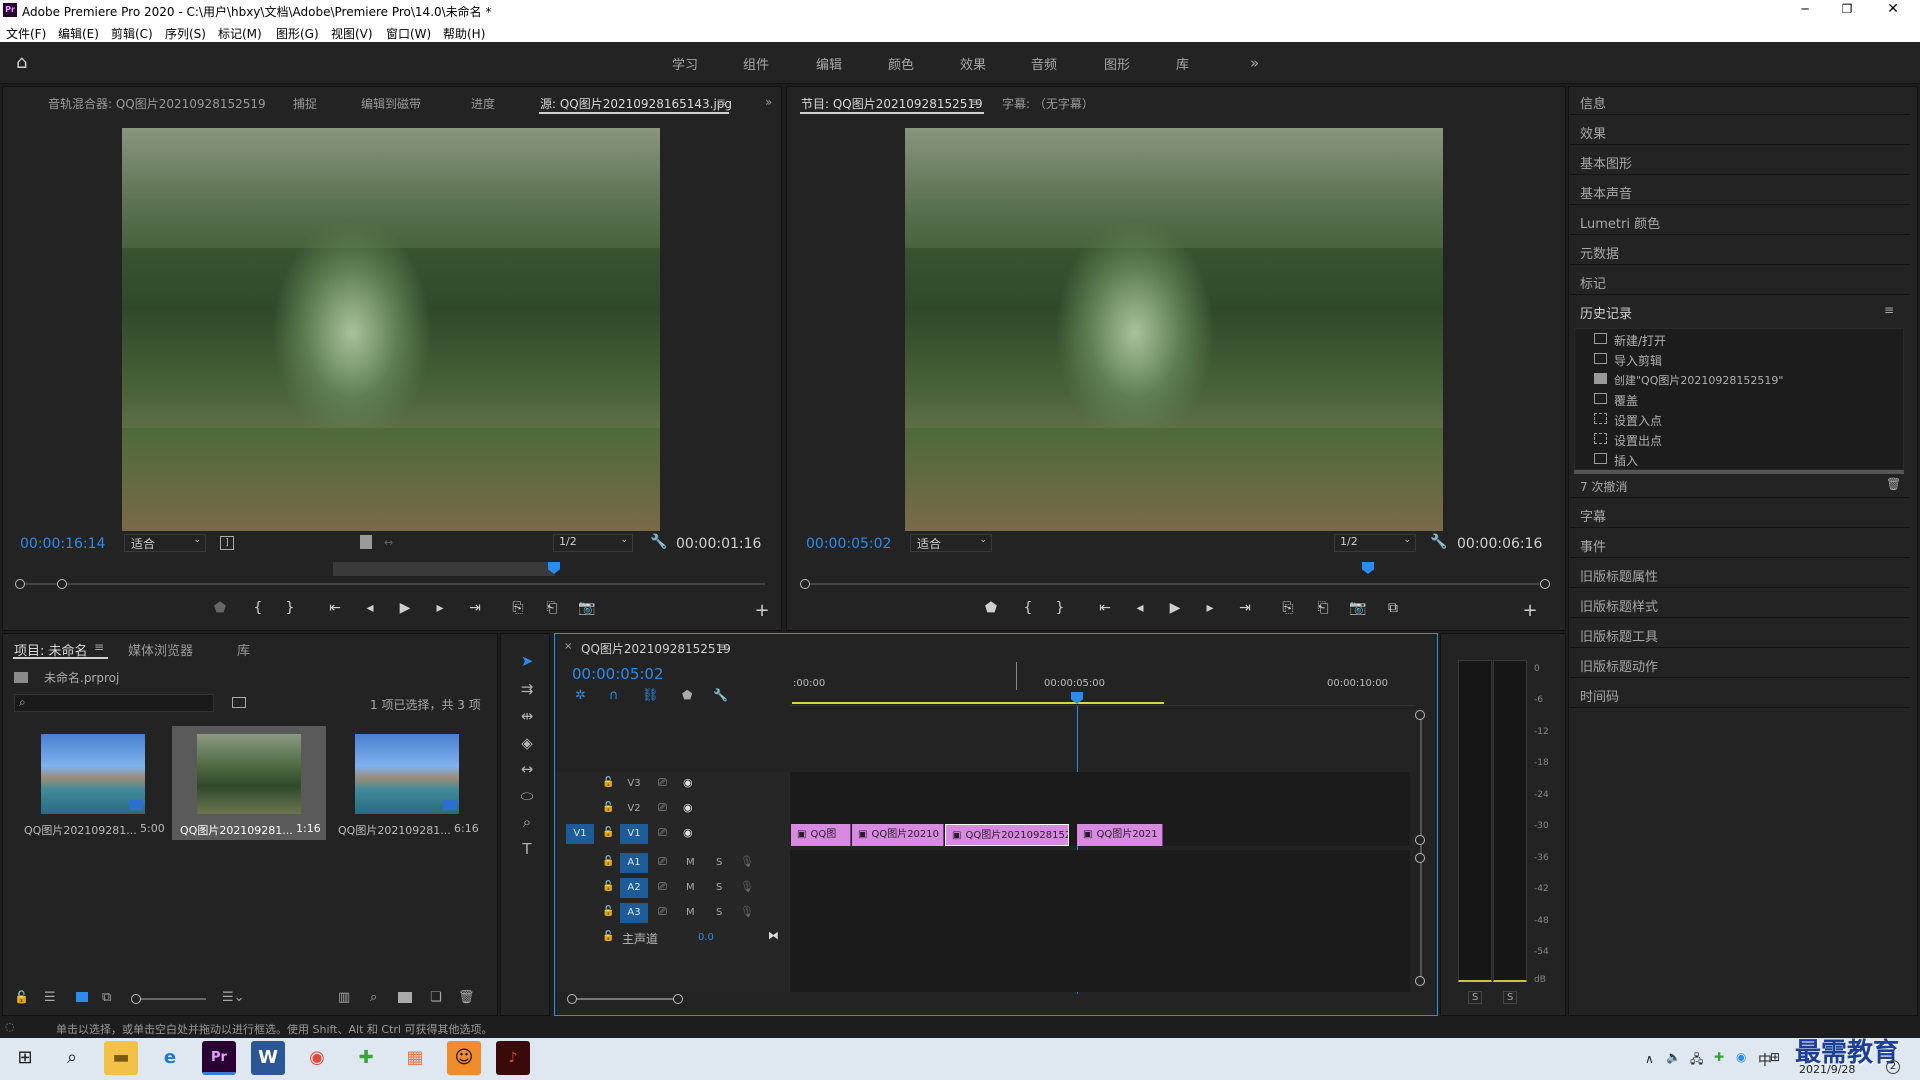 This screenshot has height=1080, width=1920. Describe the element at coordinates (366, 542) in the screenshot. I see `drag-video-icon` at that location.